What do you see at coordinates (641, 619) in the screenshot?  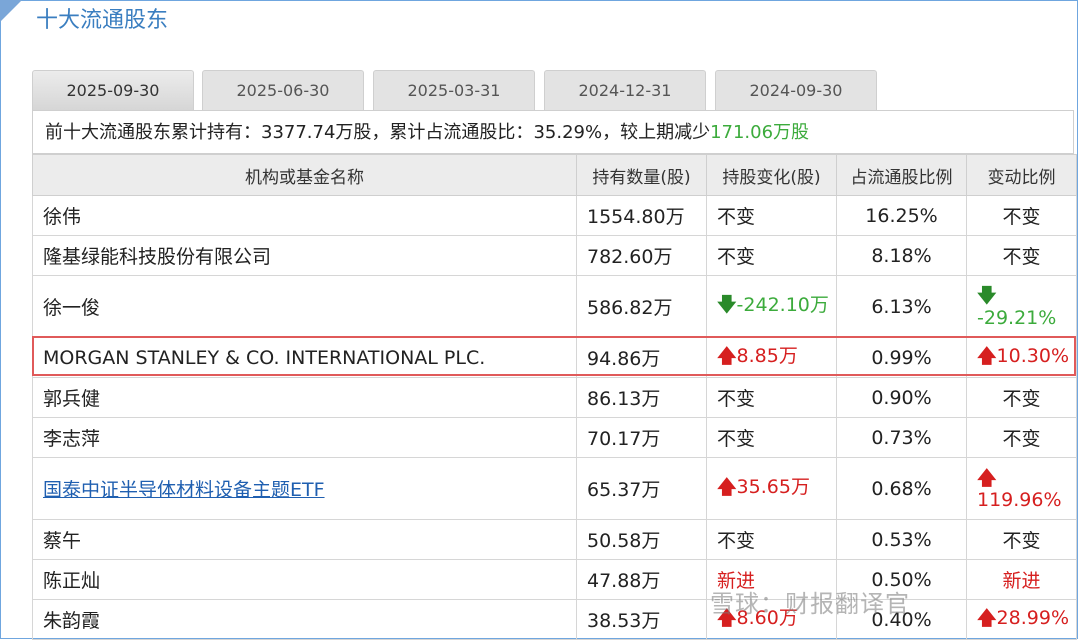 I see `holder-qty: 38.53万` at bounding box center [641, 619].